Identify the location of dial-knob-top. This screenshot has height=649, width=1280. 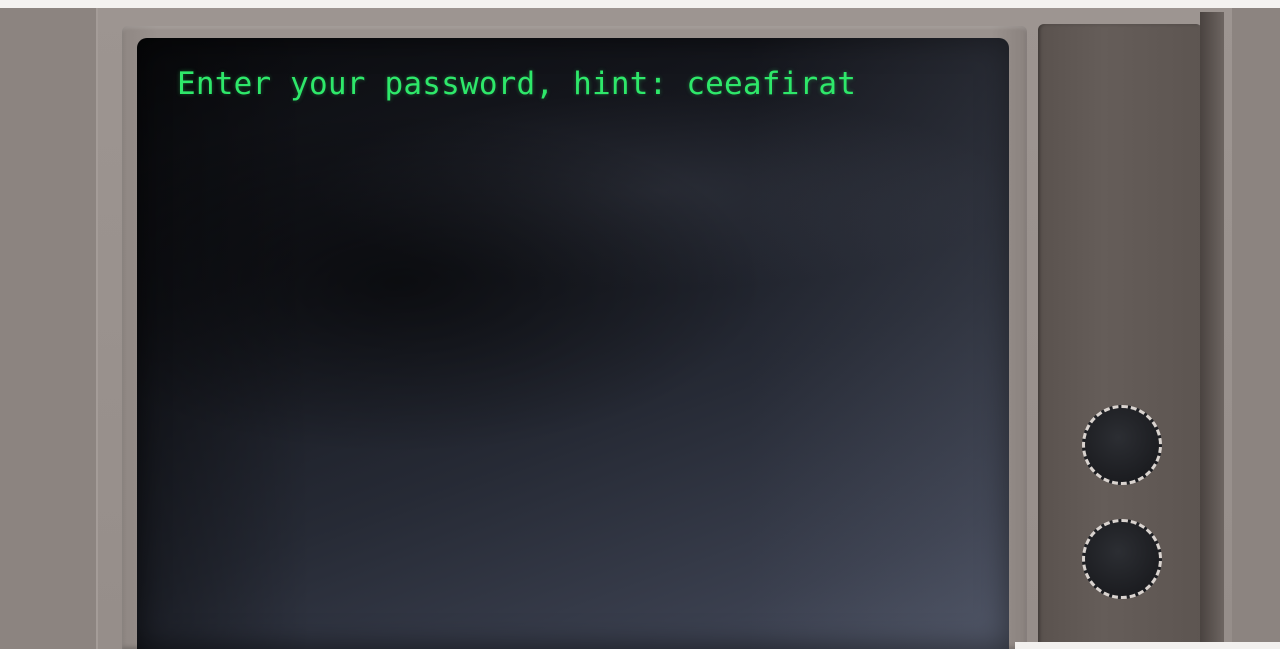
(1122, 445).